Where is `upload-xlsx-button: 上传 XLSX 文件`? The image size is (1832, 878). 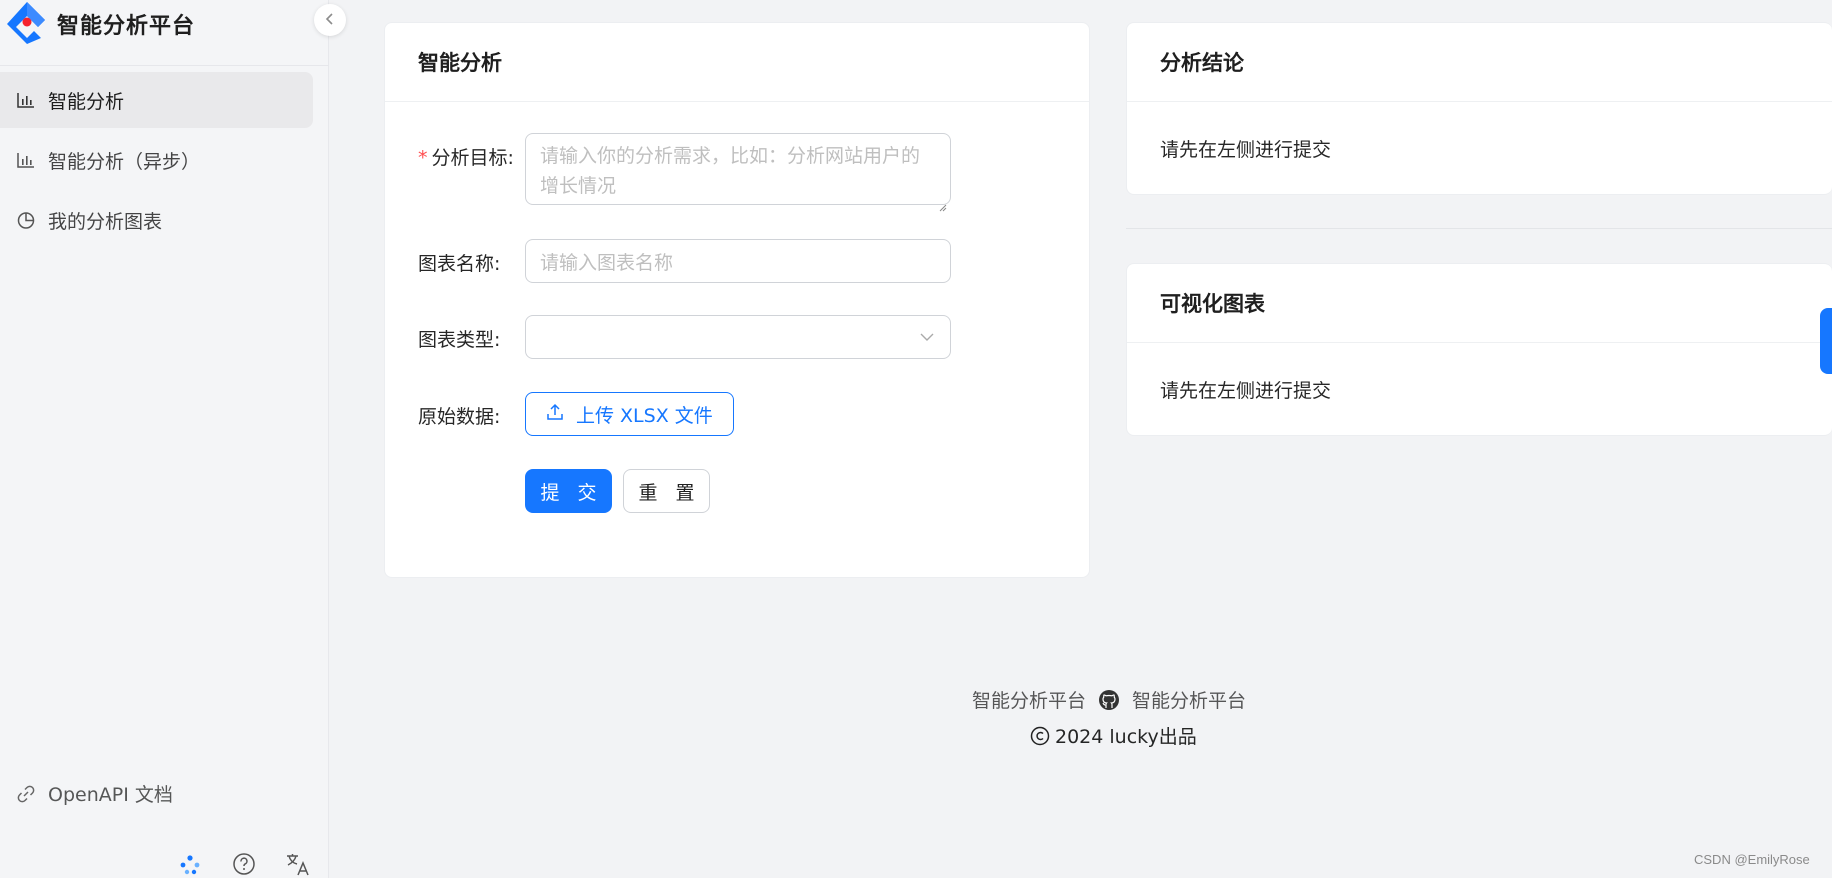
upload-xlsx-button: 上传 XLSX 文件 is located at coordinates (629, 414).